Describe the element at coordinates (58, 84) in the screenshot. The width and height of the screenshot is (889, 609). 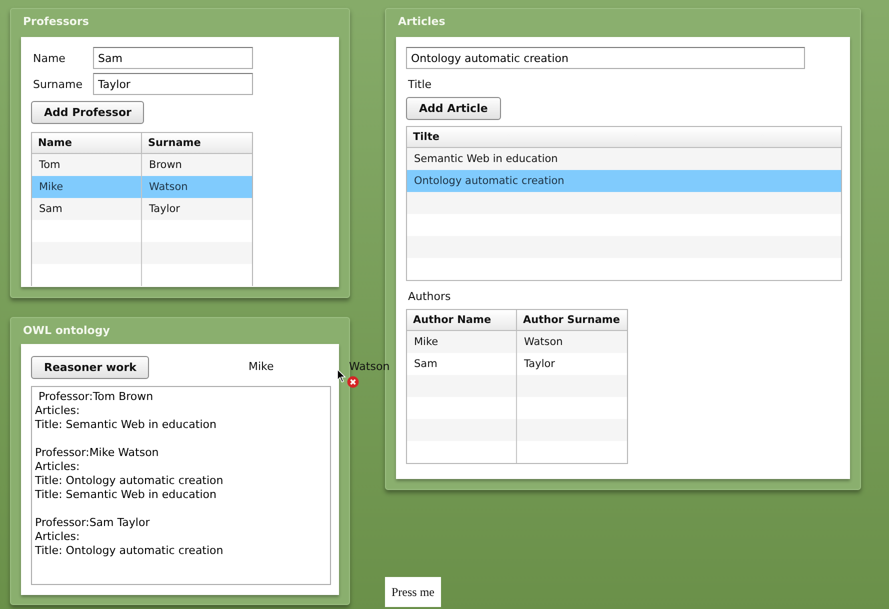
I see `field-label: Surname` at that location.